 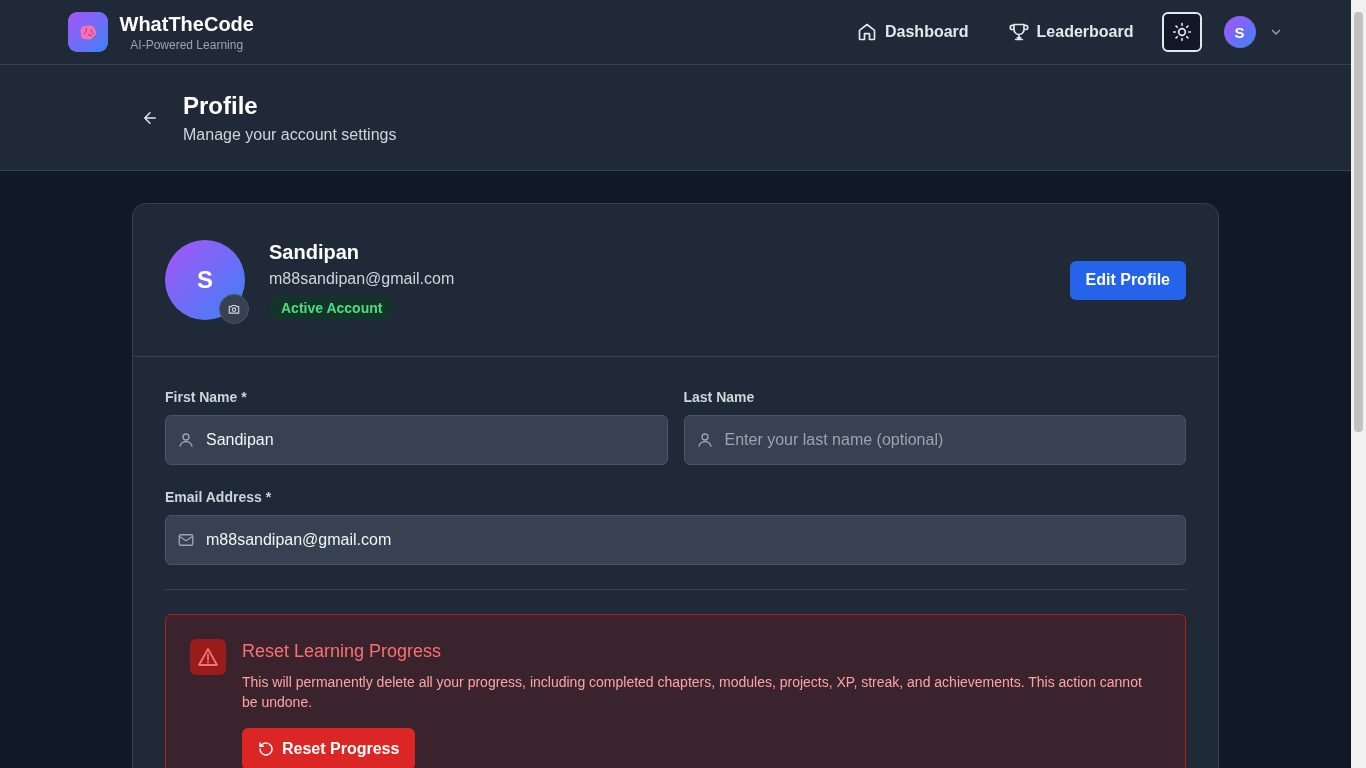 I want to click on user-avatar: S, so click(x=1239, y=32).